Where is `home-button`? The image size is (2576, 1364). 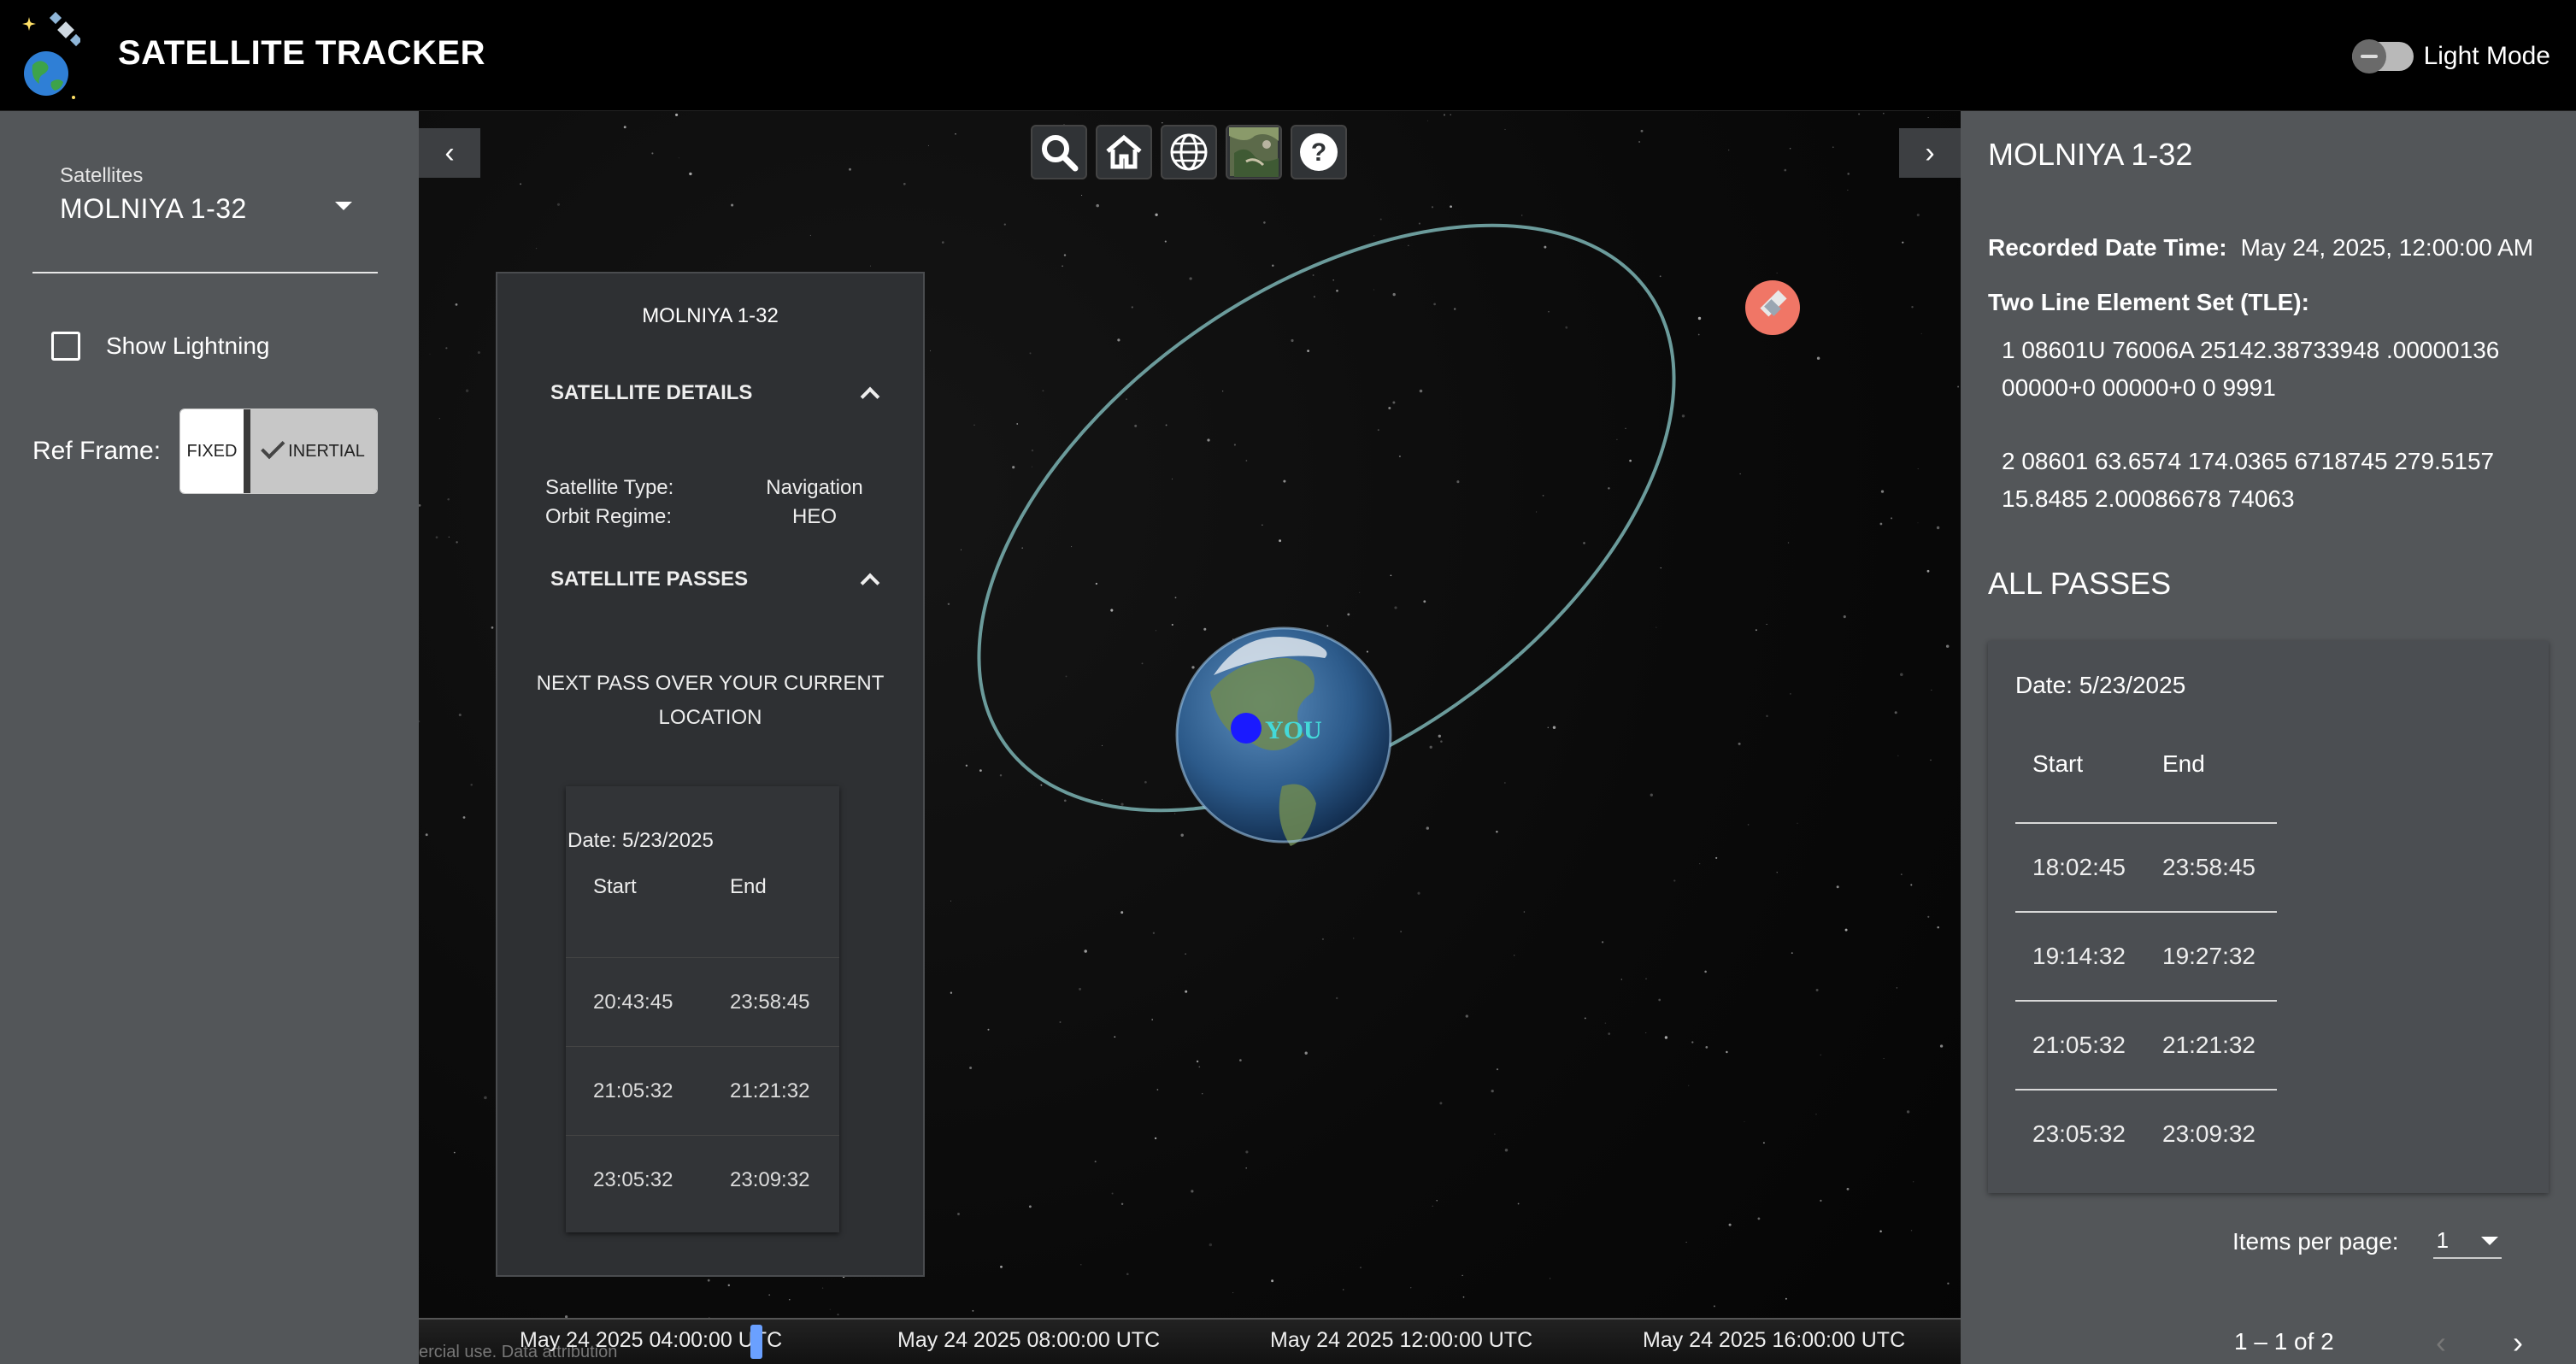 home-button is located at coordinates (1124, 152).